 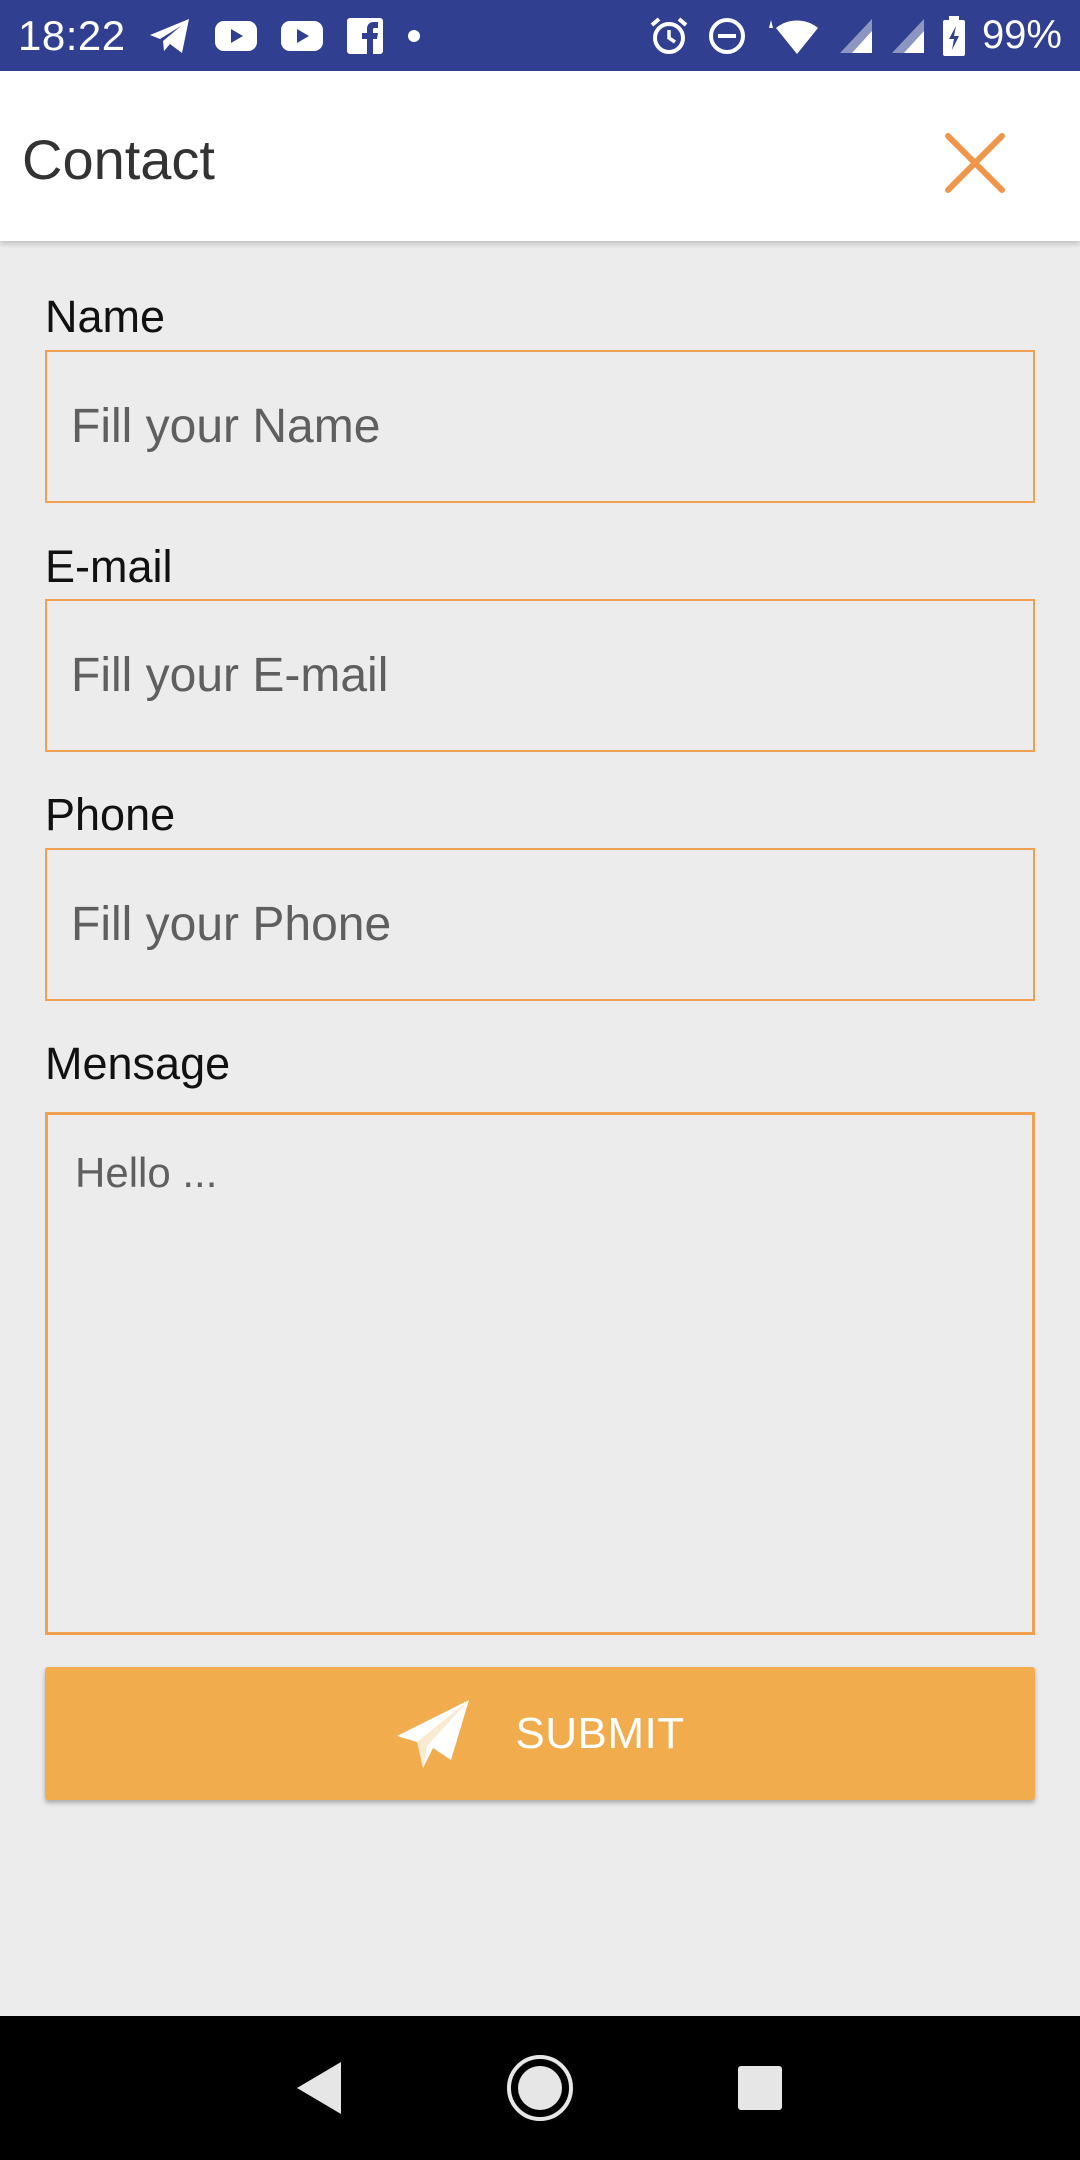 I want to click on recents-icon, so click(x=760, y=2088).